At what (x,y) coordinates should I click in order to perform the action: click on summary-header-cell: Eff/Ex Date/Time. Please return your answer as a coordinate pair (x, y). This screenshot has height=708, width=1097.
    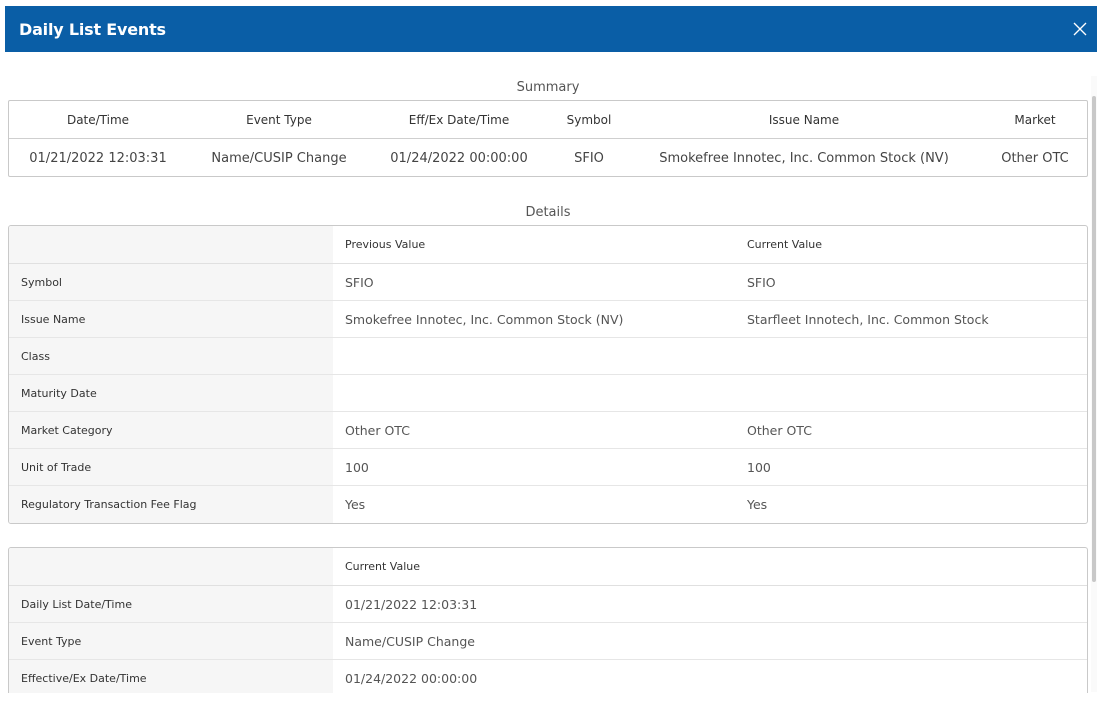
    Looking at the image, I should click on (459, 119).